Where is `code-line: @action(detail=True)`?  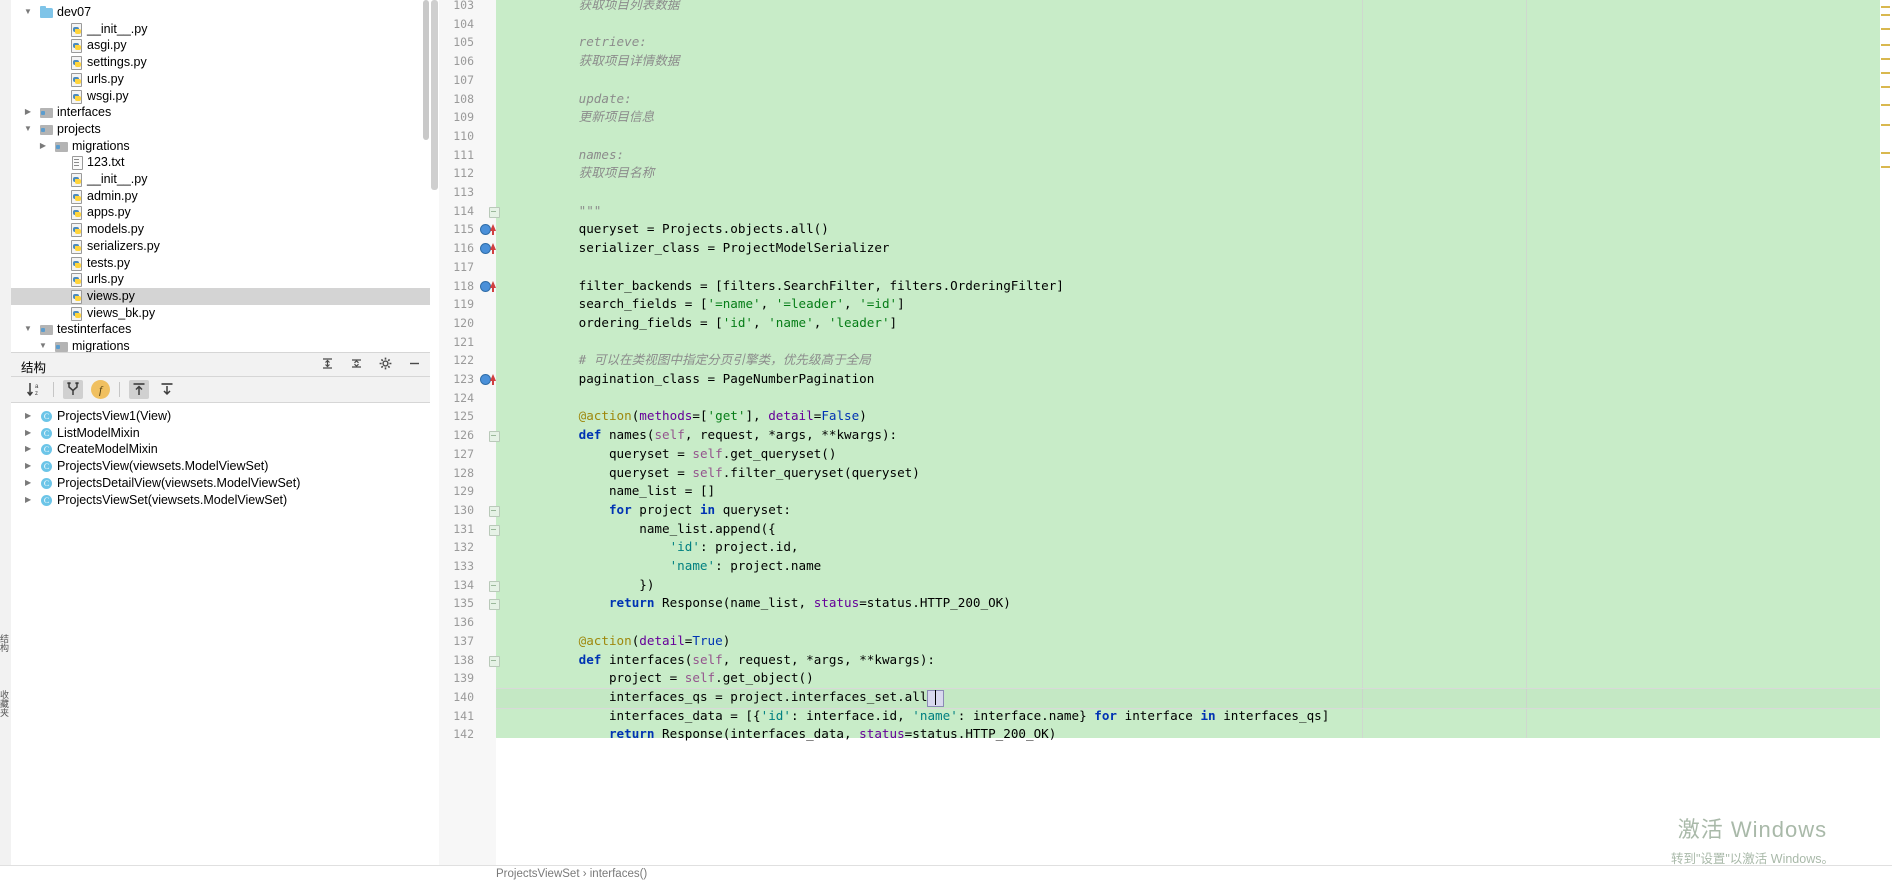
code-line: @action(detail=True) is located at coordinates (655, 641).